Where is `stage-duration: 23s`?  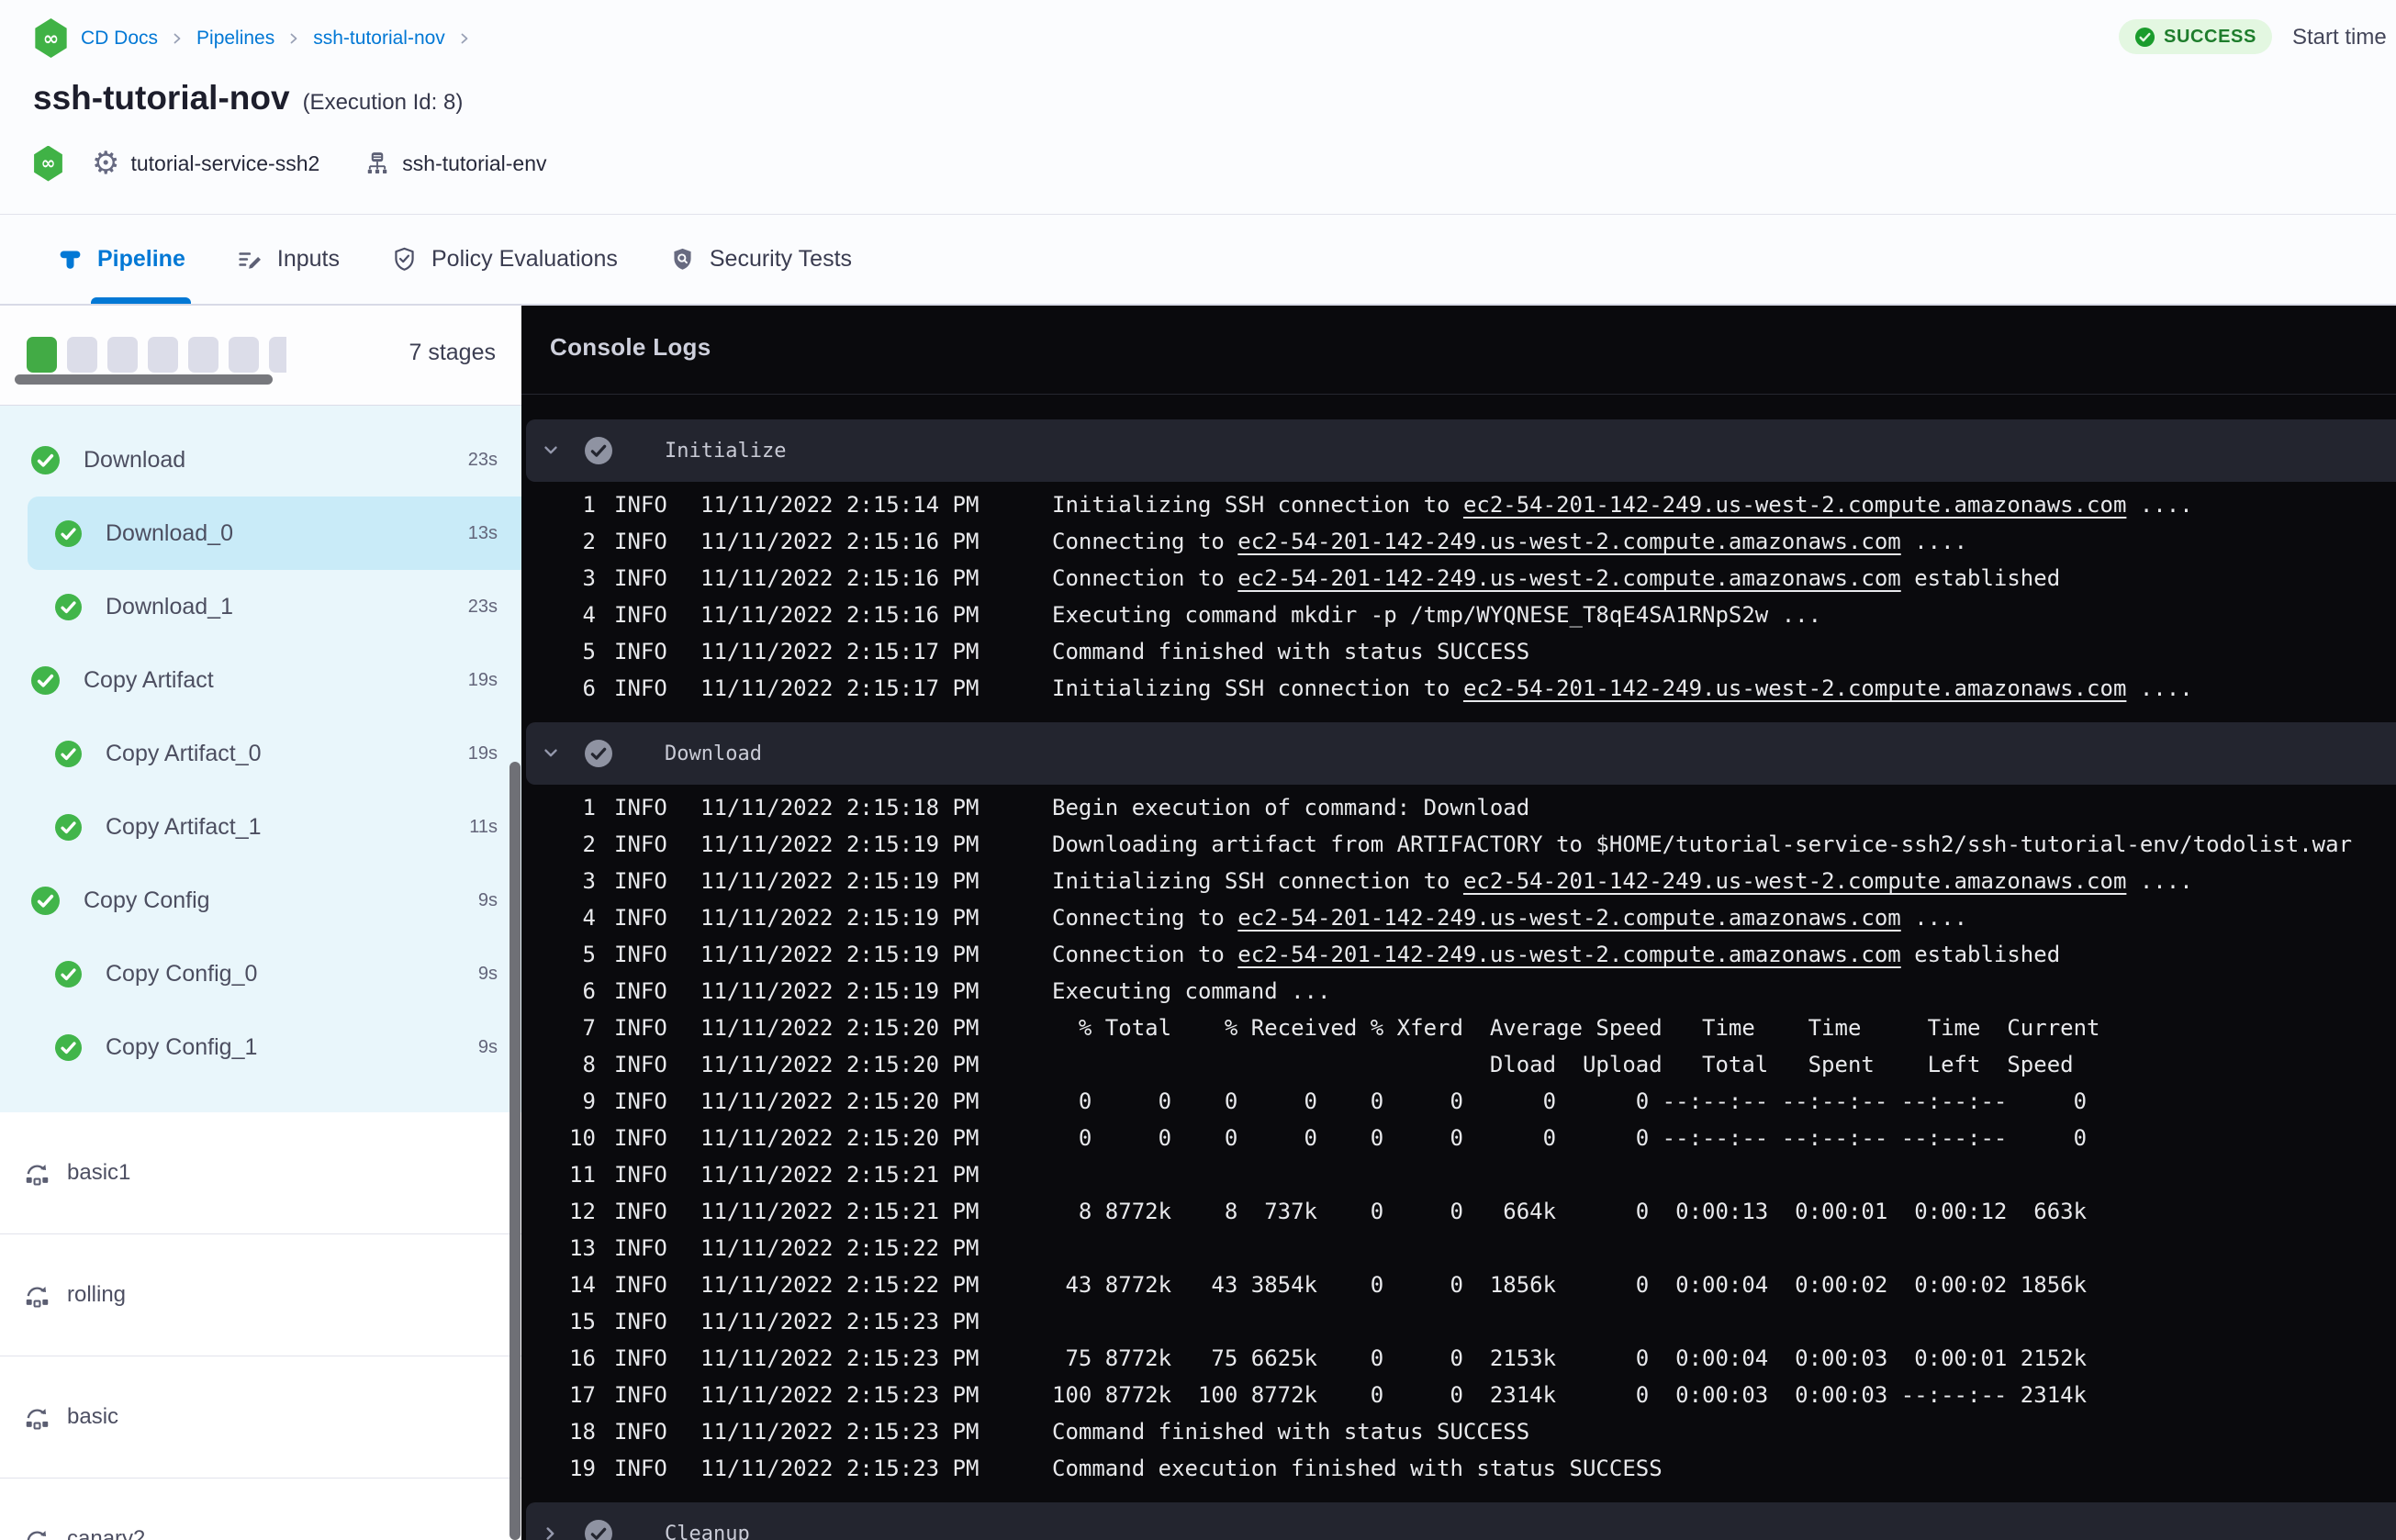
stage-duration: 23s is located at coordinates (482, 606).